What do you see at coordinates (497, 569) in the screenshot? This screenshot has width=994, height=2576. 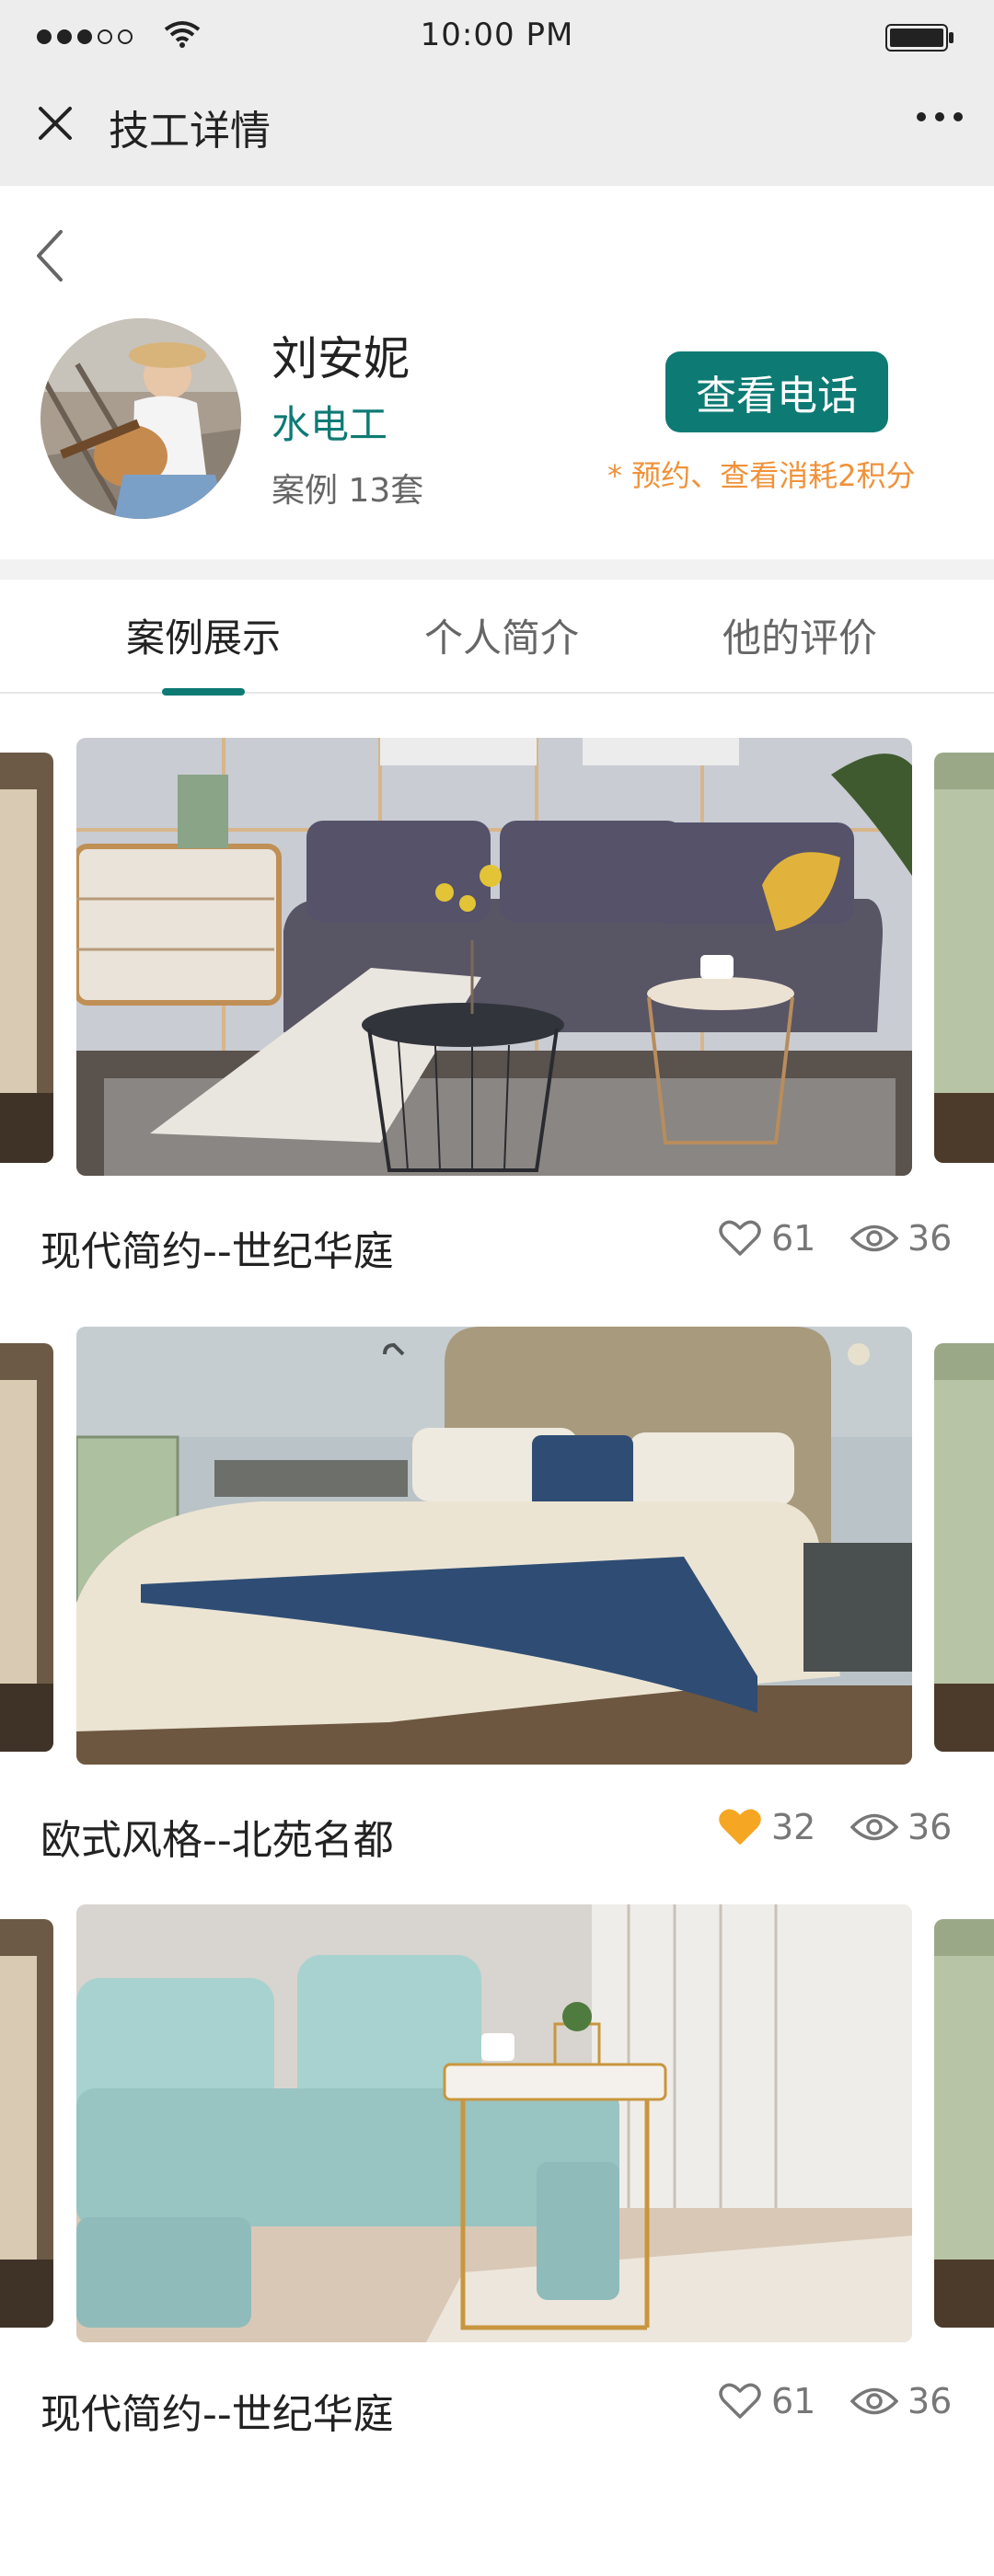 I see `section-divider` at bounding box center [497, 569].